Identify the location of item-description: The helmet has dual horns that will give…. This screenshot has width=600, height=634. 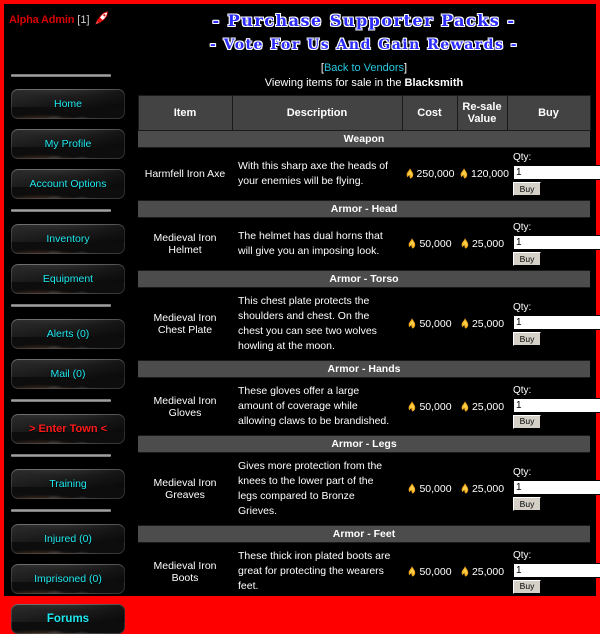
(310, 243).